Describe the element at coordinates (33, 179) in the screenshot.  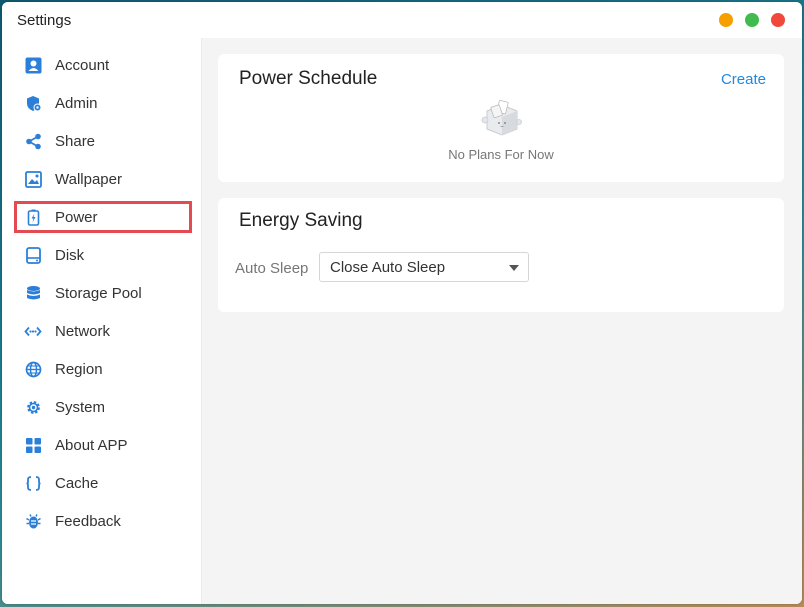
I see `wallpaper-icon` at that location.